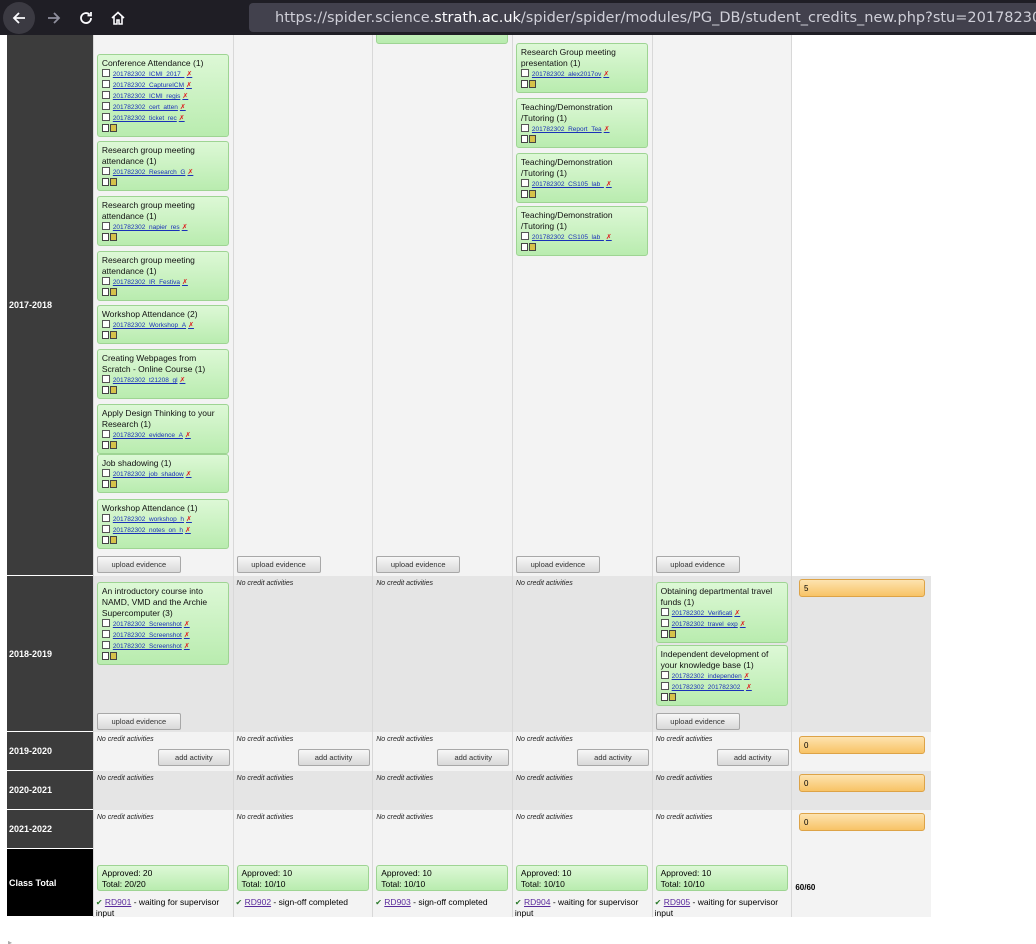  What do you see at coordinates (162, 107) in the screenshot?
I see `evidence-file-link: 201782302_cert_atten ✗` at bounding box center [162, 107].